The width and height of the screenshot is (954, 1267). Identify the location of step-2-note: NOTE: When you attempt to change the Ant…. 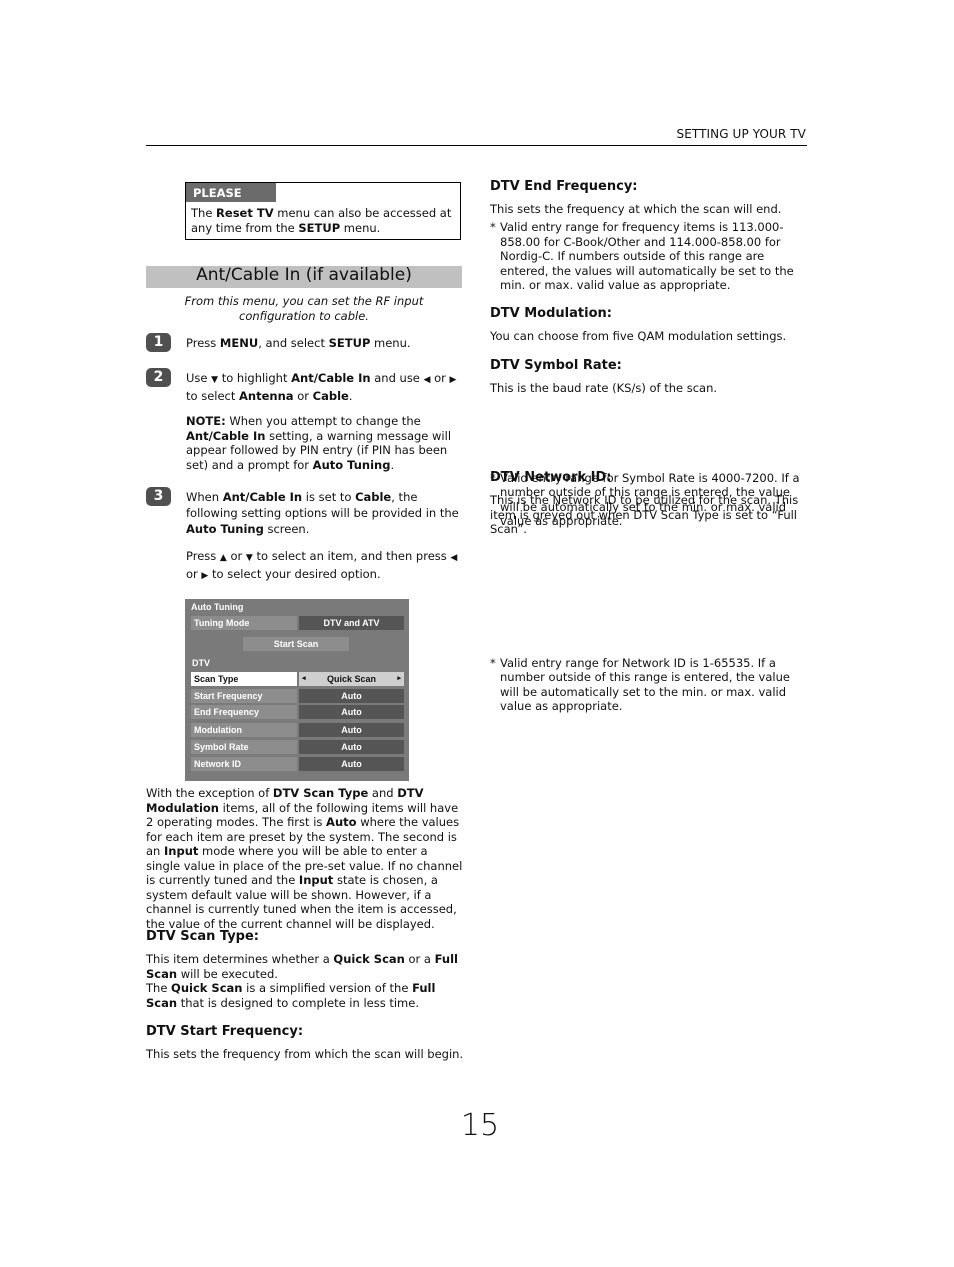
(324, 443).